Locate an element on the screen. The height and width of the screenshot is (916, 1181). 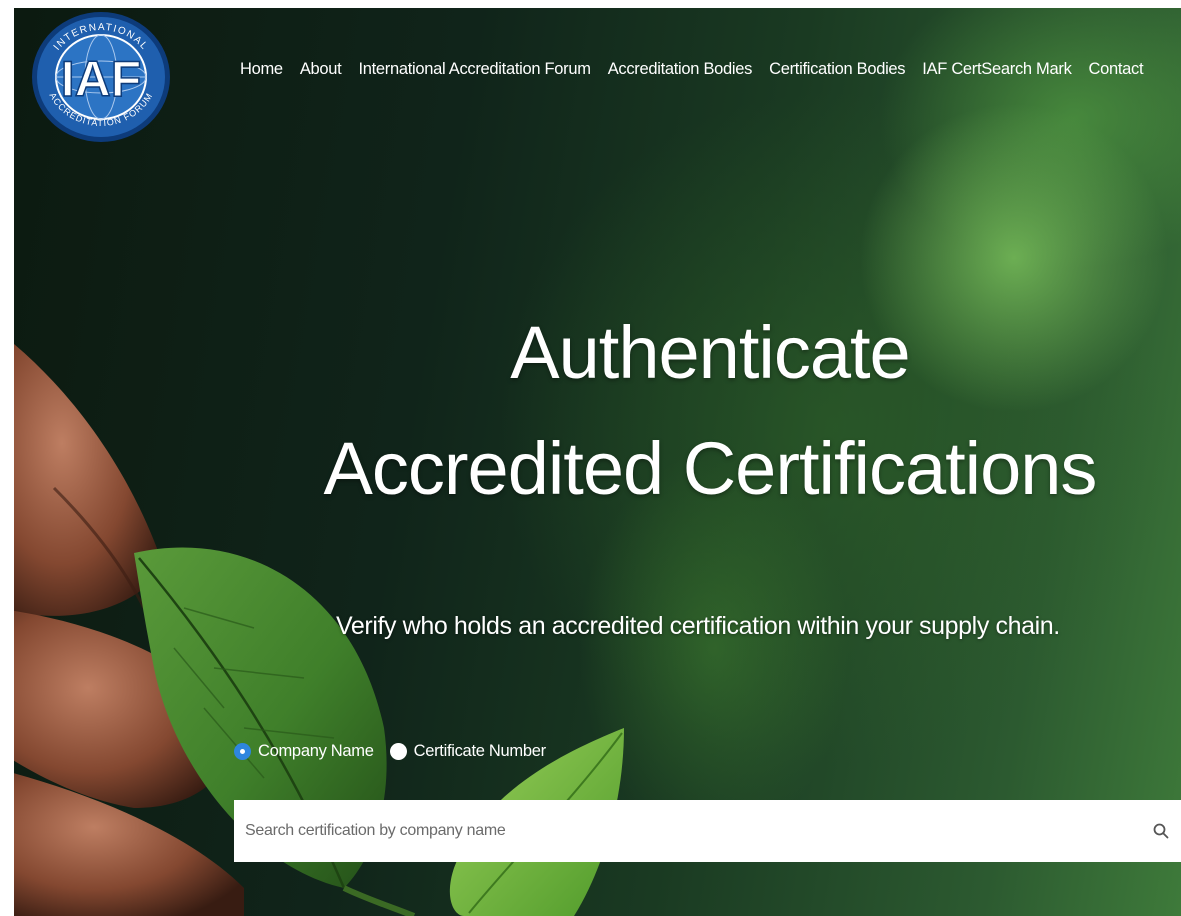
radio-company-name-label: Company Name is located at coordinates (316, 751).